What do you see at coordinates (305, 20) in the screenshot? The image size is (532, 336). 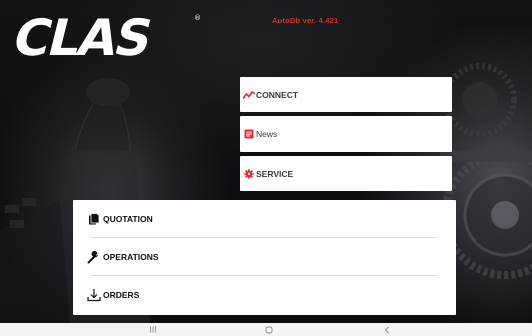 I see `version-label: AutoDb ver. 4.421` at bounding box center [305, 20].